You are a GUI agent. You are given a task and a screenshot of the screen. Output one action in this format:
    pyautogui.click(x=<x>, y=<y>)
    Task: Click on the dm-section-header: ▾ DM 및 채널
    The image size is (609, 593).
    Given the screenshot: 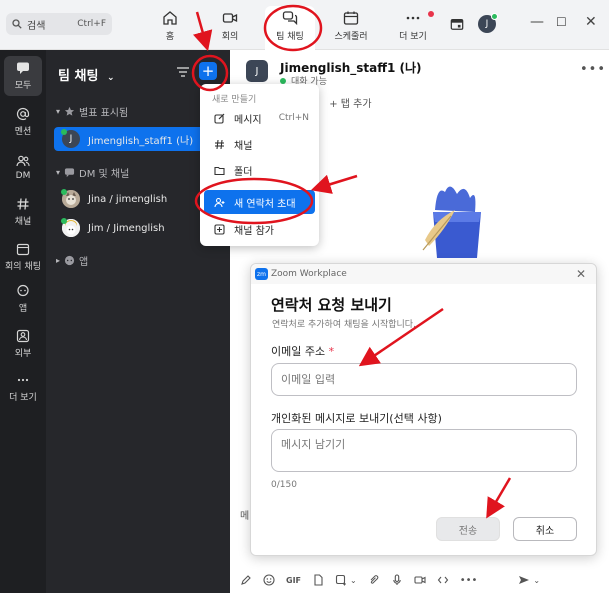 What is the action you would take?
    pyautogui.click(x=92, y=172)
    